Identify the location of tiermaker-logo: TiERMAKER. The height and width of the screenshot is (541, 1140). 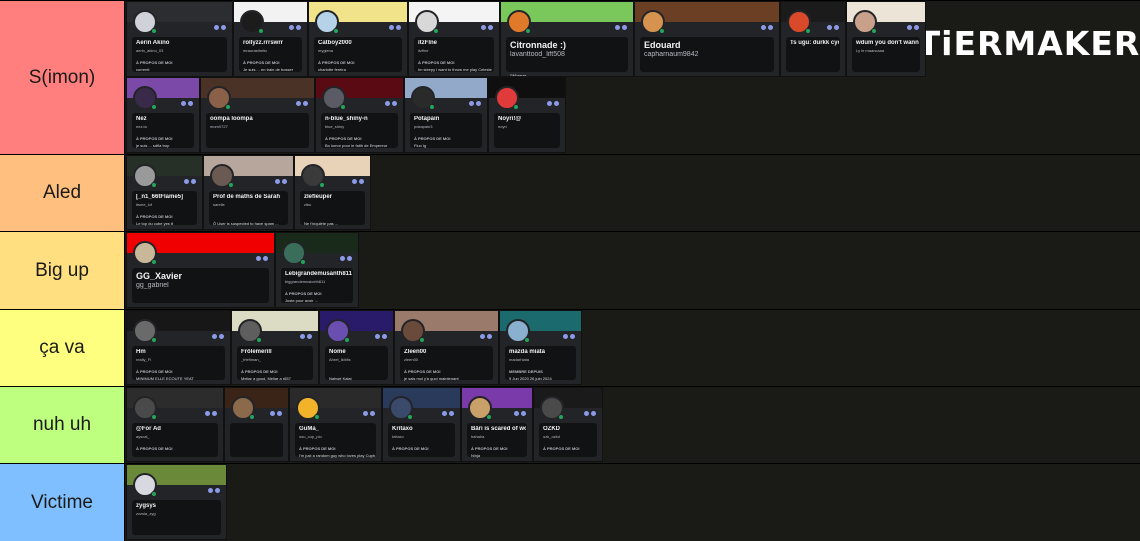
(1029, 43).